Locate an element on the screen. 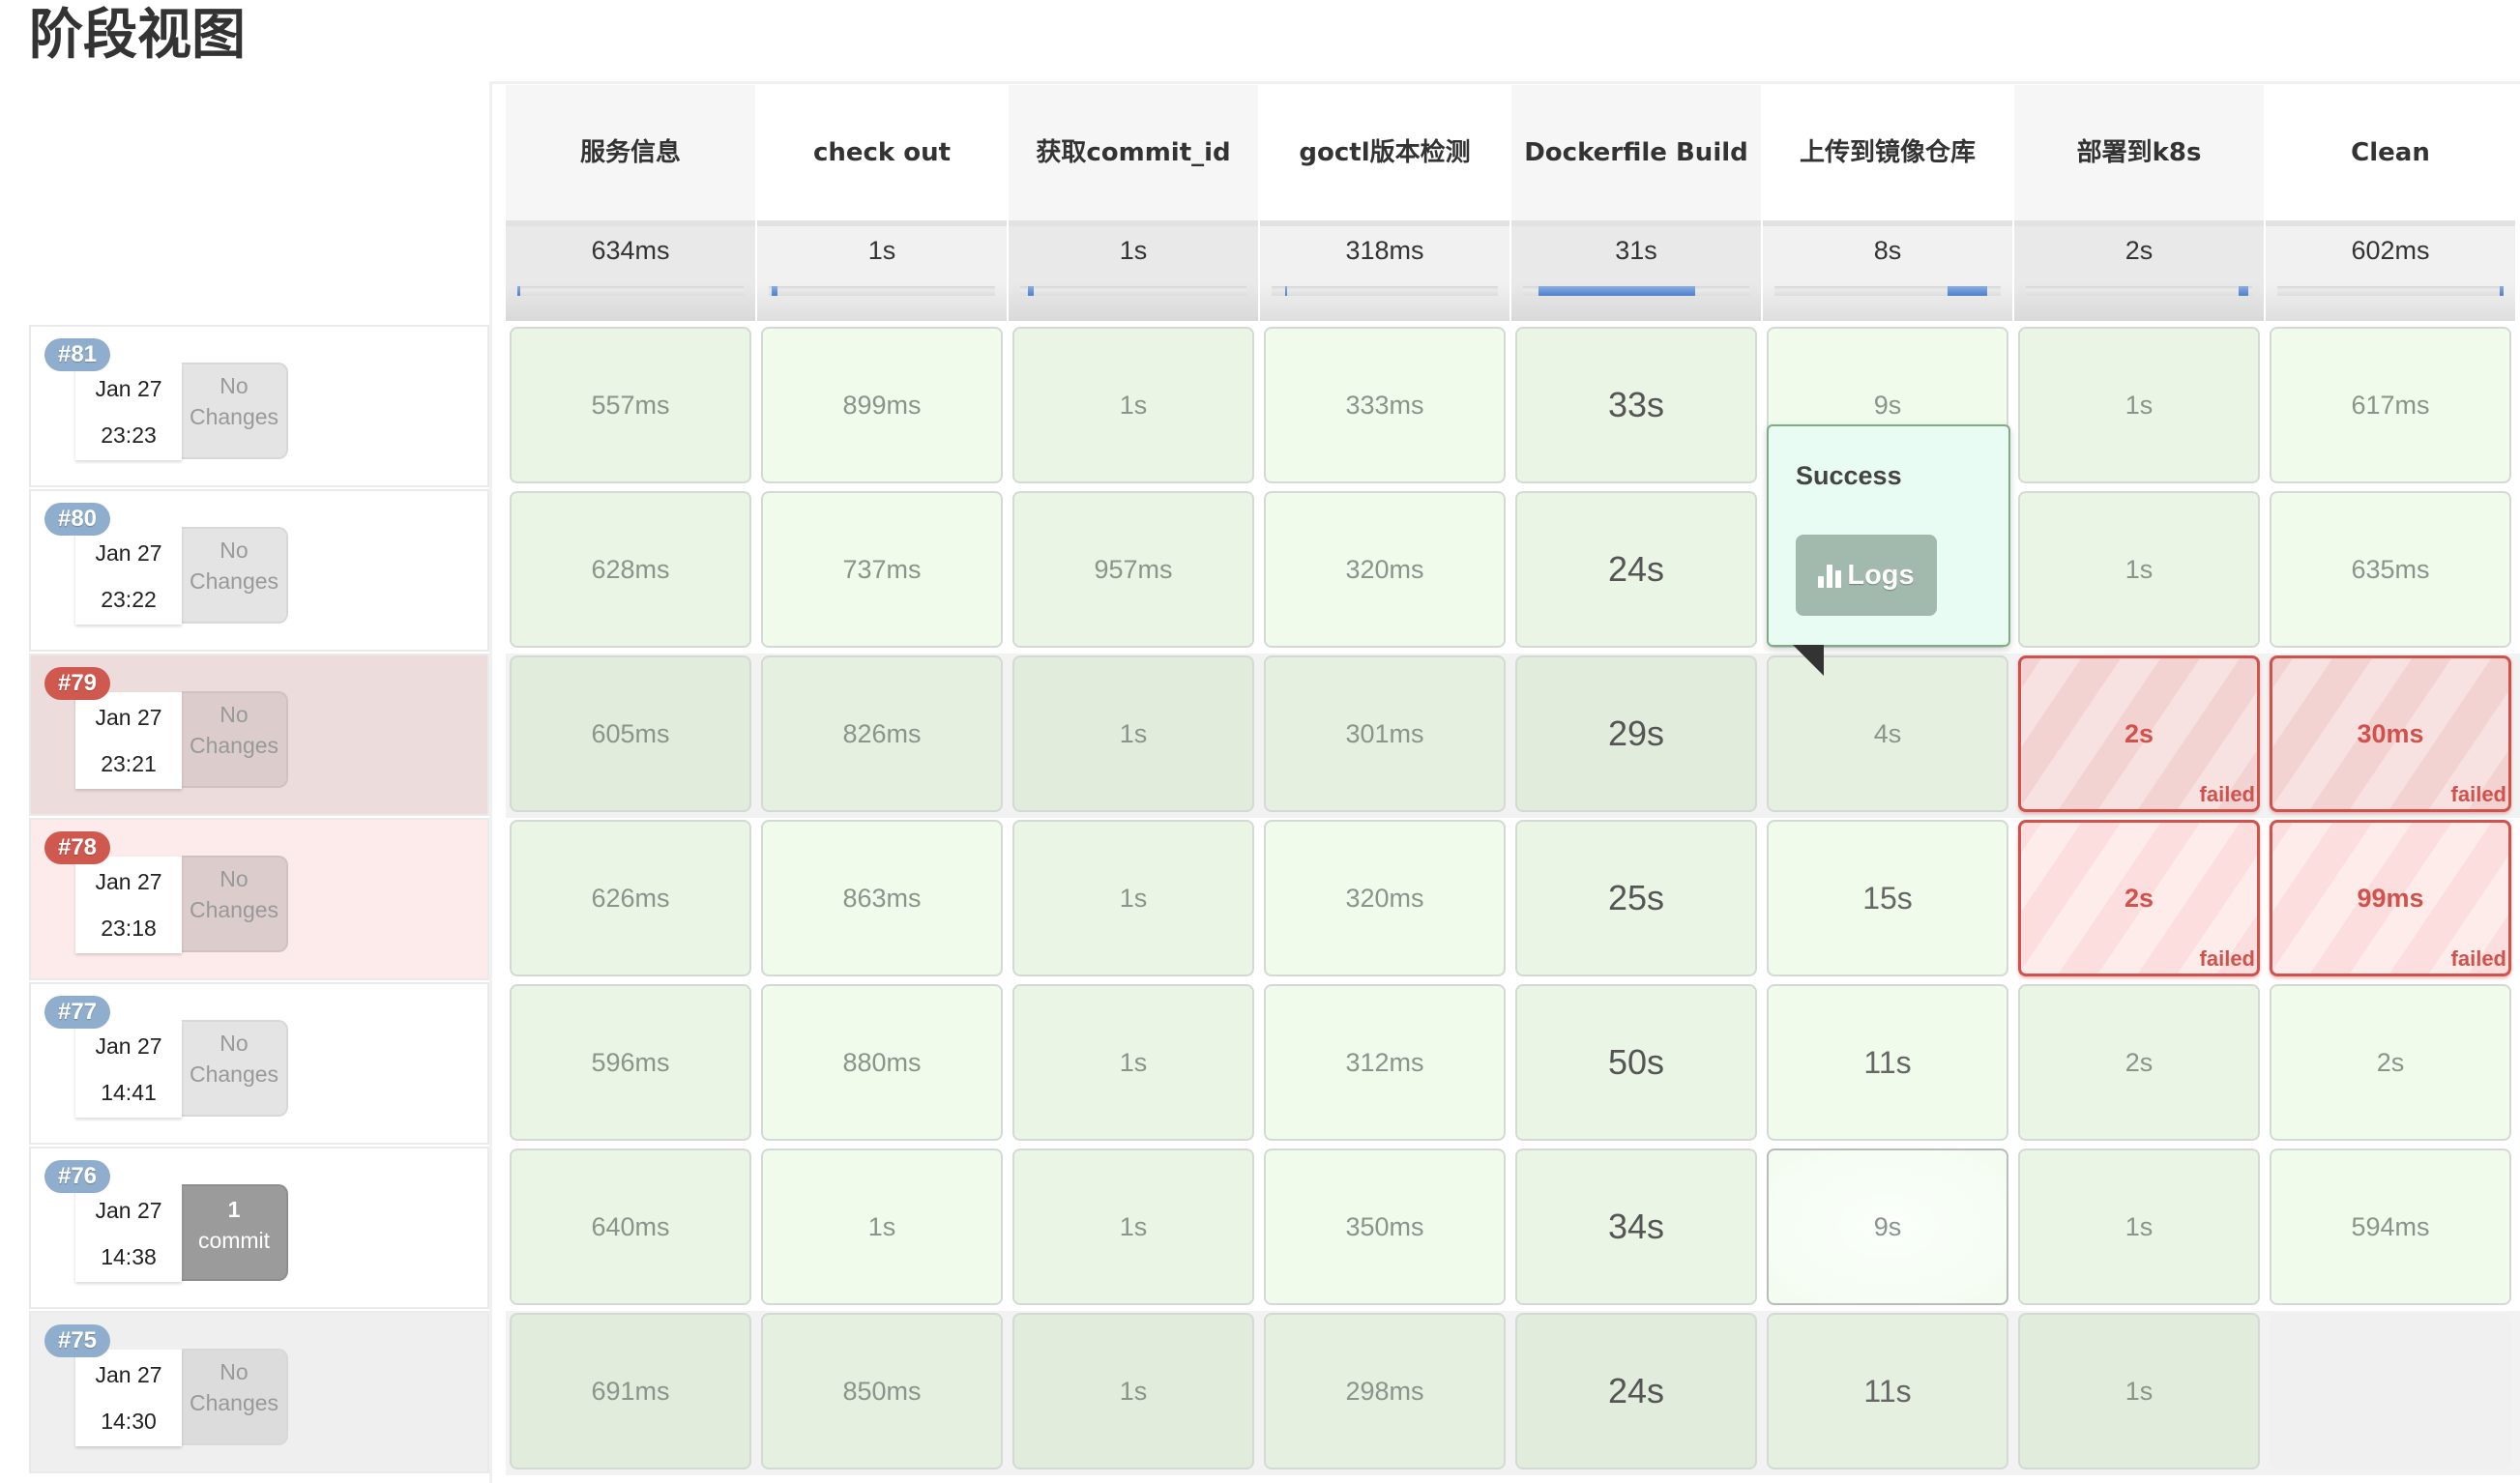  build-row: #76 Jan 27 14:38 1 commit is located at coordinates (259, 1228).